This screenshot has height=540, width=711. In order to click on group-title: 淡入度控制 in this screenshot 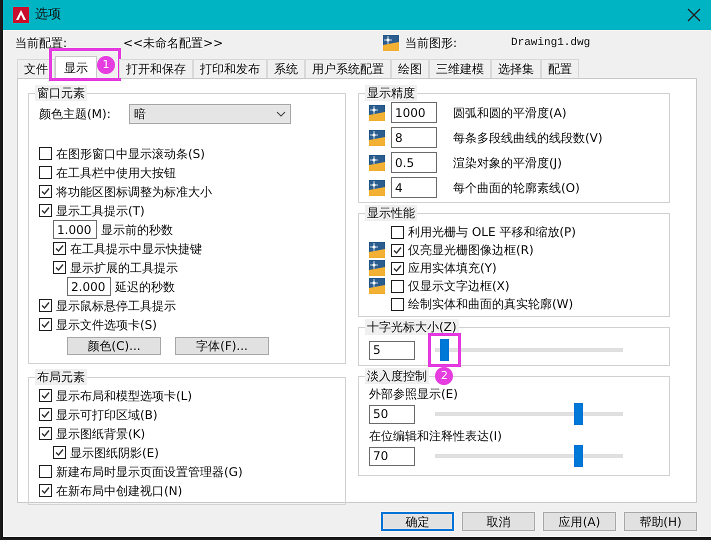, I will do `click(397, 376)`.